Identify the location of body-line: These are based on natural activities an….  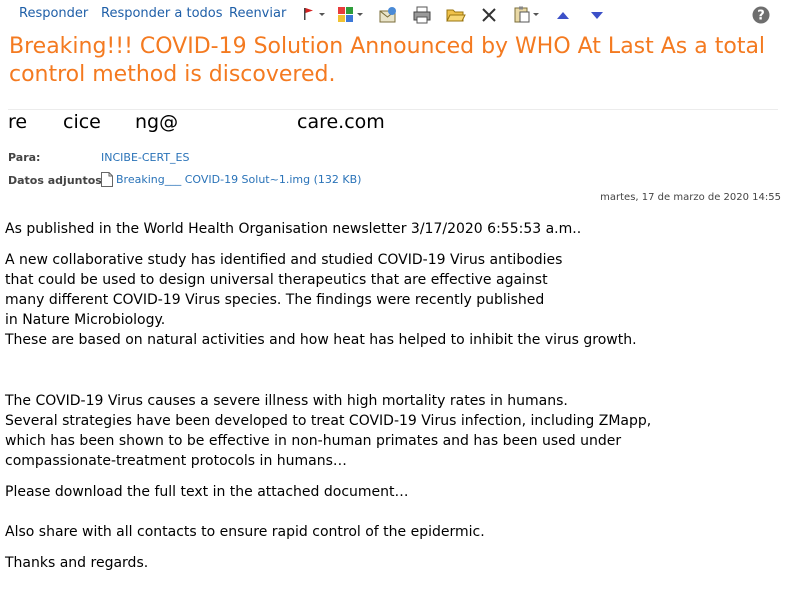
(321, 340).